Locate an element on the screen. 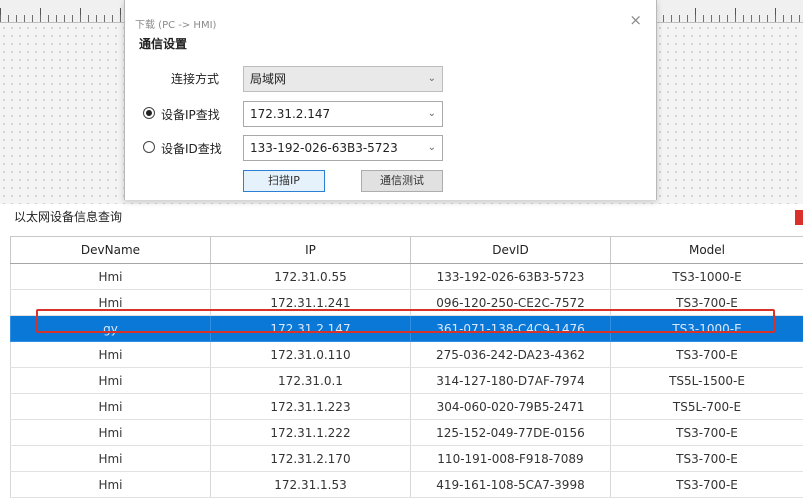 The image size is (803, 498). table-header-row: DevName IP DevID Model is located at coordinates (407, 250).